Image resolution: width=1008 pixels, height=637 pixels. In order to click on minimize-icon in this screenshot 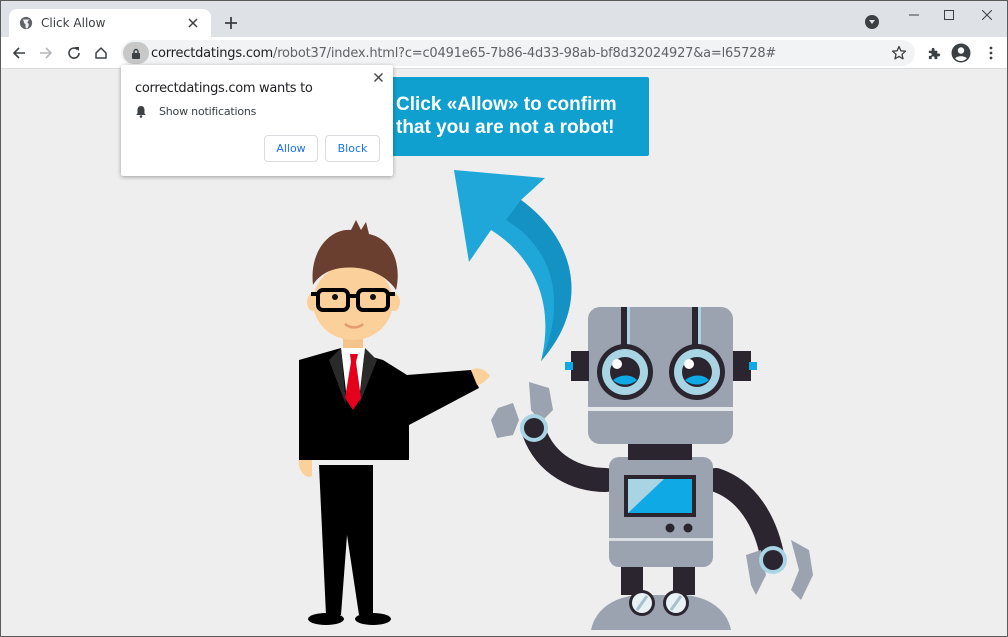, I will do `click(914, 15)`.